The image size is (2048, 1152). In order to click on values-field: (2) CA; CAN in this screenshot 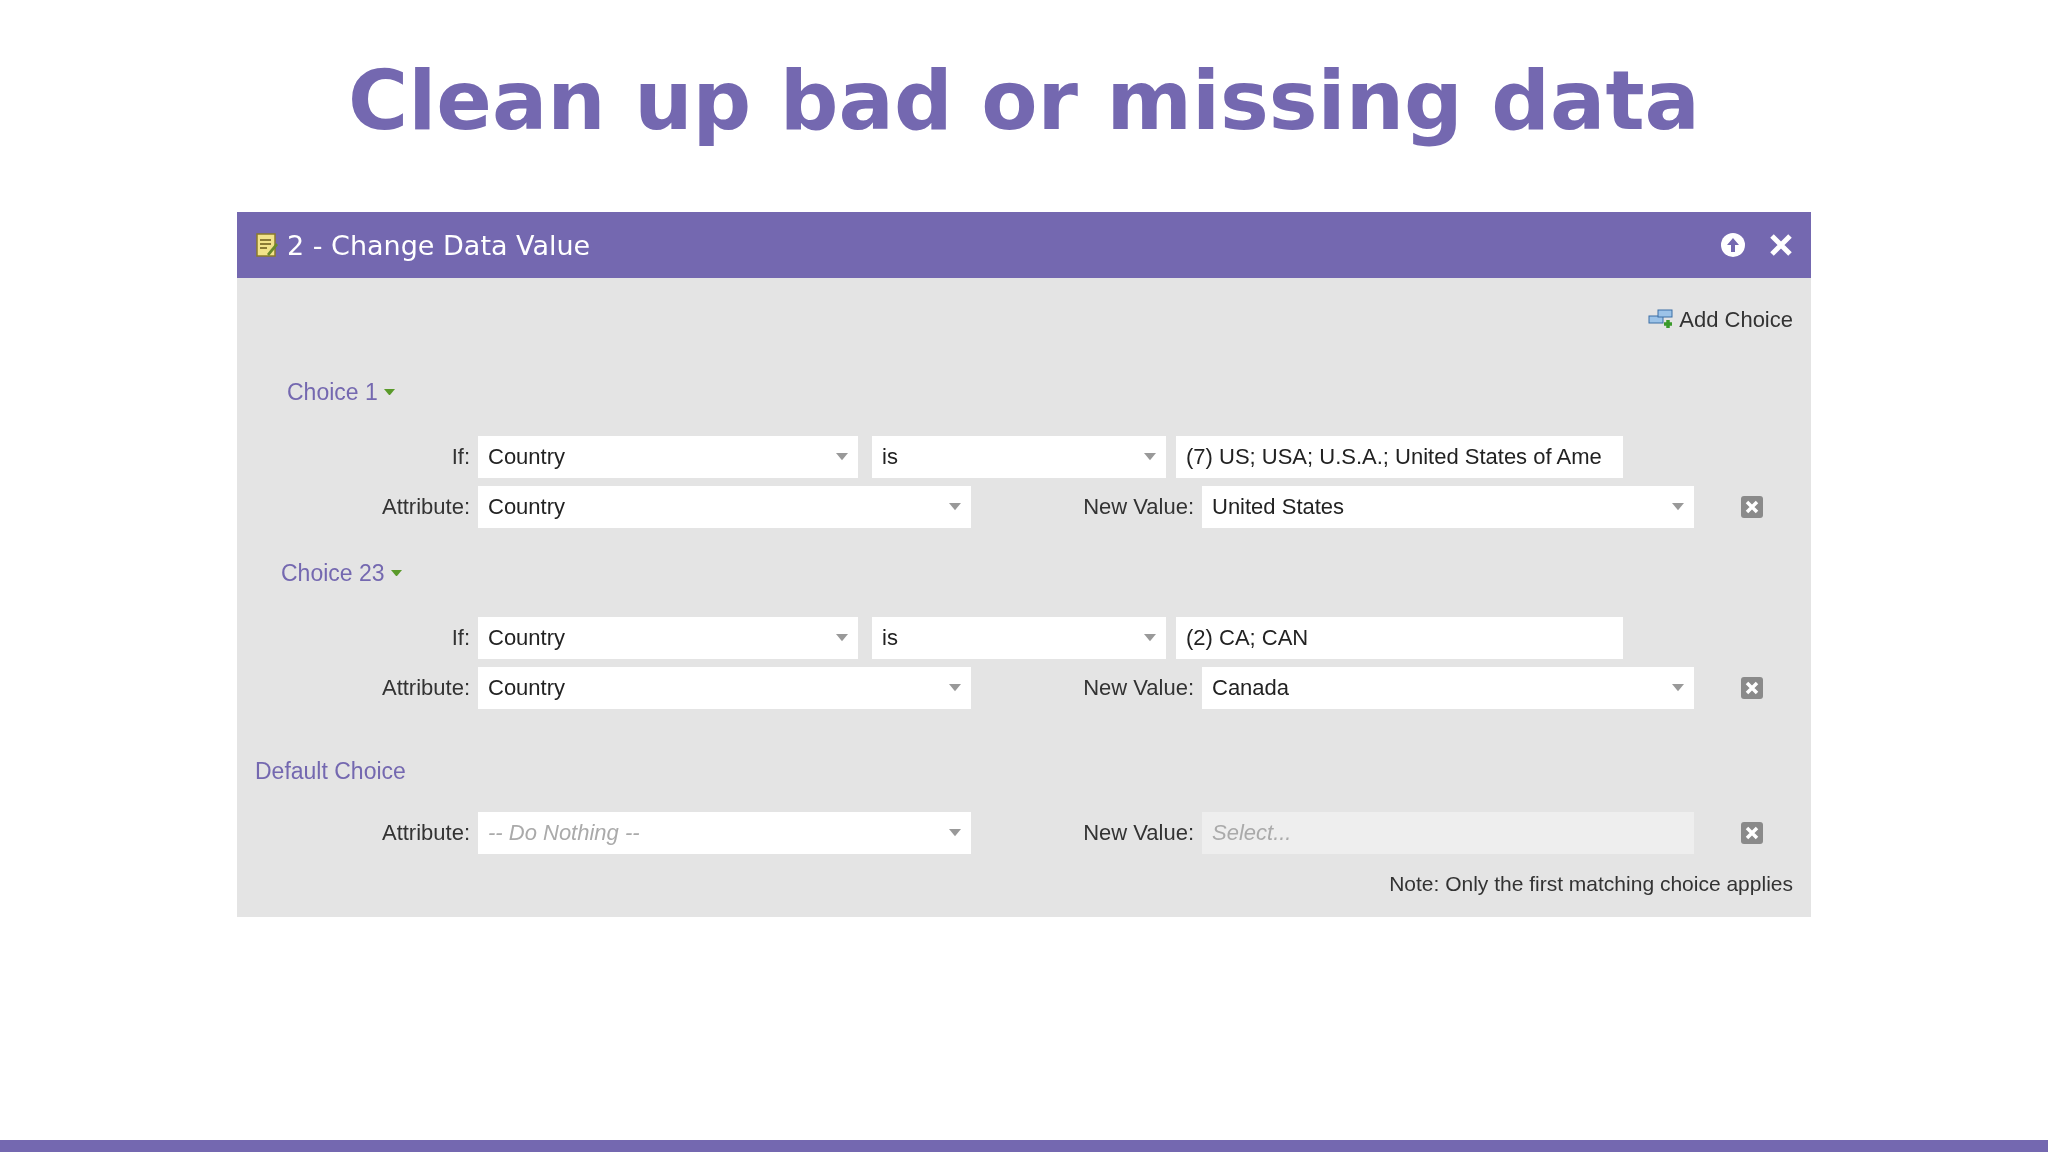, I will do `click(1399, 638)`.